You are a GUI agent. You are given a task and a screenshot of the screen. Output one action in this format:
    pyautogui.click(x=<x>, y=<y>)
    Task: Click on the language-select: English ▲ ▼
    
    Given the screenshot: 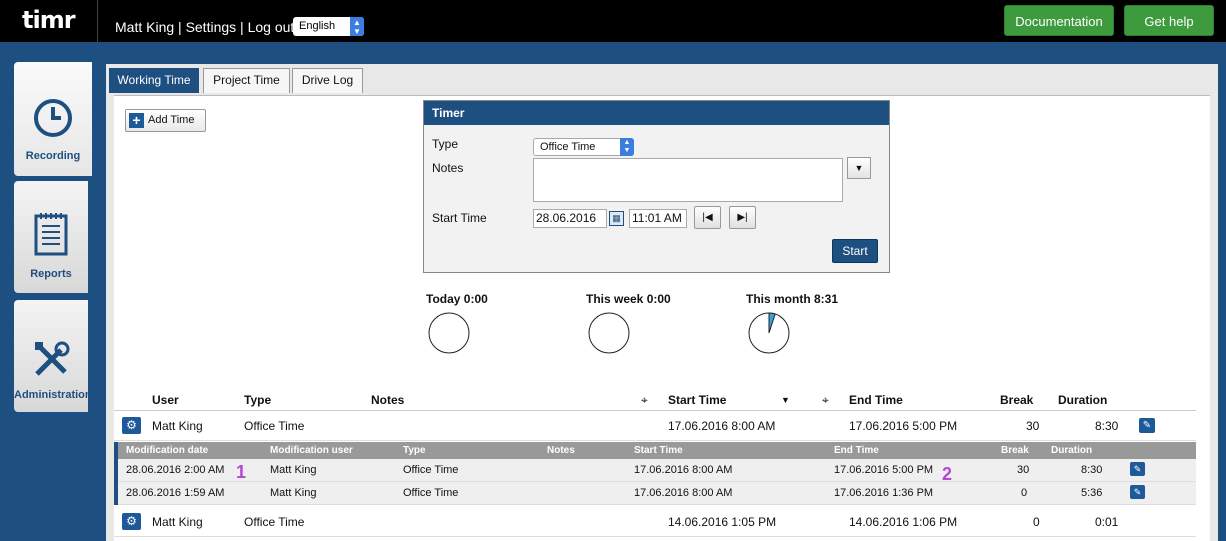 What is the action you would take?
    pyautogui.click(x=328, y=26)
    